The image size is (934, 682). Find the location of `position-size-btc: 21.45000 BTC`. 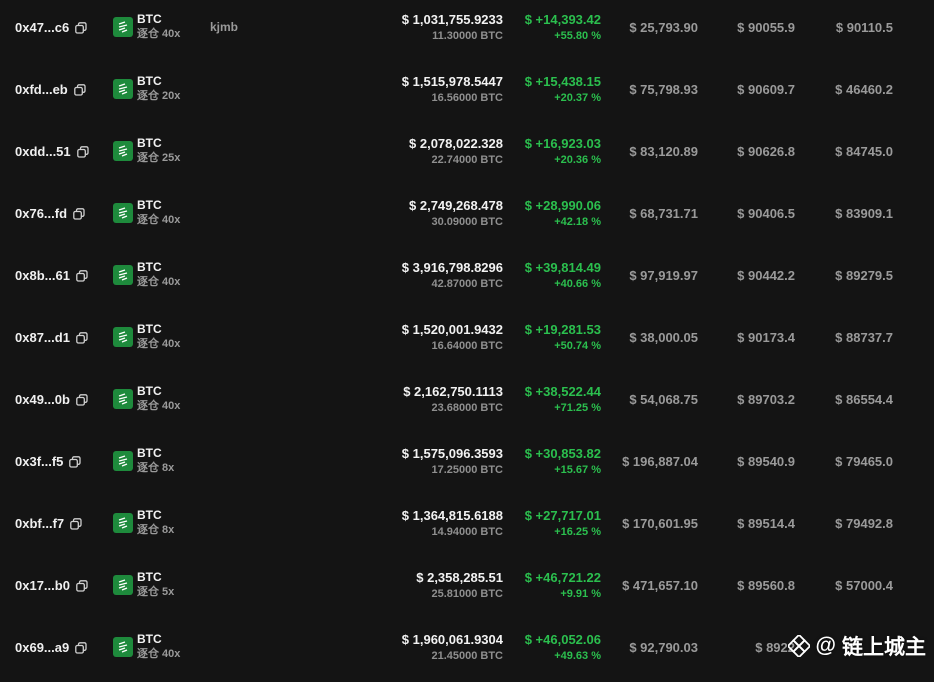

position-size-btc: 21.45000 BTC is located at coordinates (467, 656).